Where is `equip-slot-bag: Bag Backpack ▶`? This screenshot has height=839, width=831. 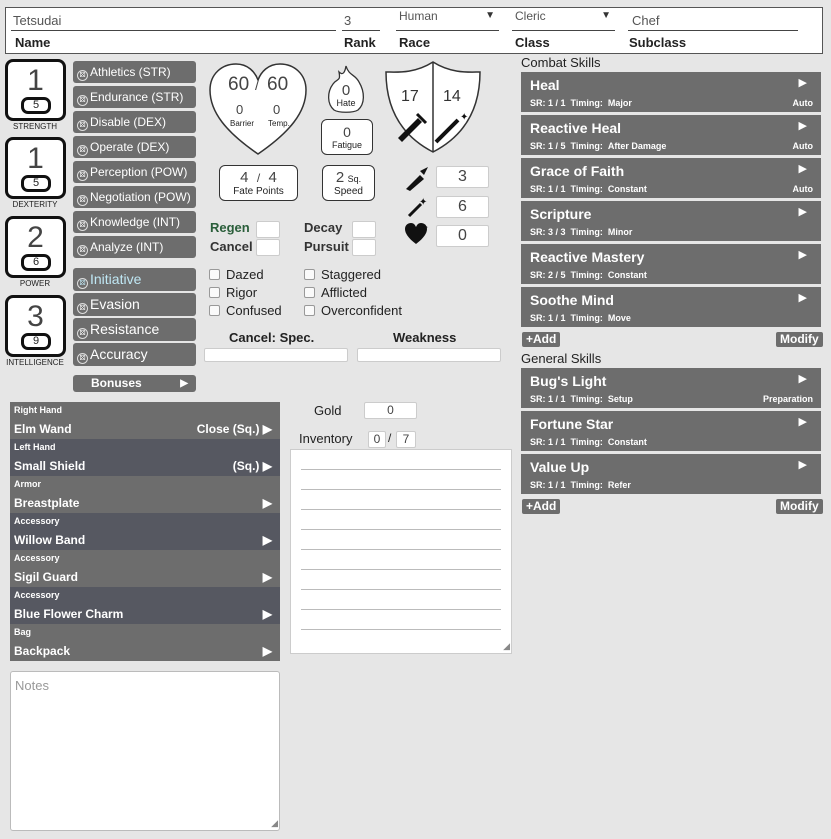 equip-slot-bag: Bag Backpack ▶ is located at coordinates (145, 642).